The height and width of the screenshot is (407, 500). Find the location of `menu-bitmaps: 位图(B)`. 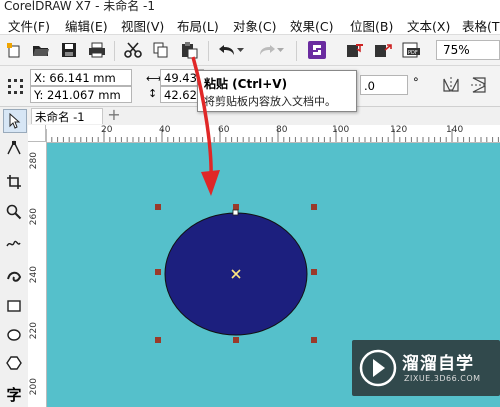

menu-bitmaps: 位图(B) is located at coordinates (371, 25).